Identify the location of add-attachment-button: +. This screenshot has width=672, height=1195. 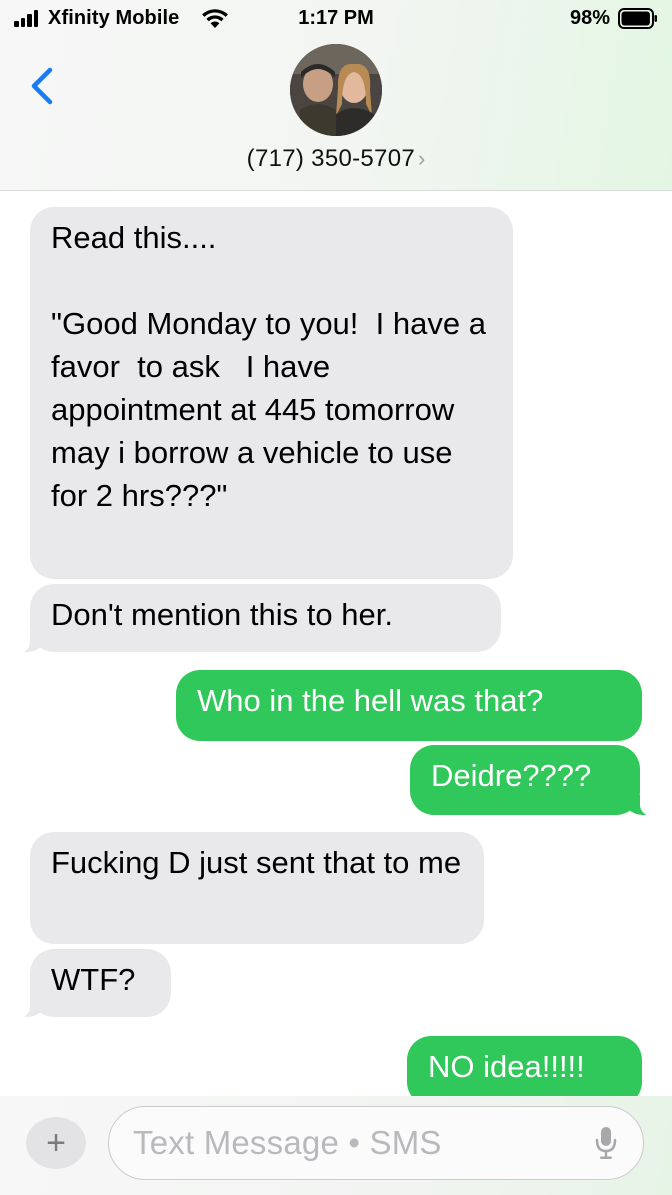
(56, 1143).